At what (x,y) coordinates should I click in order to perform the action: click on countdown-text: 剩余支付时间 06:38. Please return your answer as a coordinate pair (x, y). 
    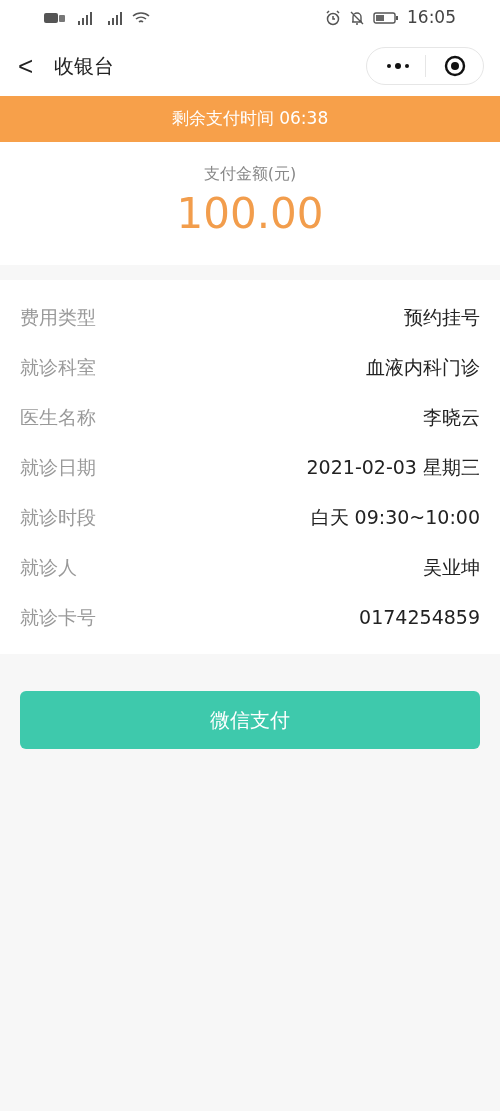
    Looking at the image, I should click on (250, 119).